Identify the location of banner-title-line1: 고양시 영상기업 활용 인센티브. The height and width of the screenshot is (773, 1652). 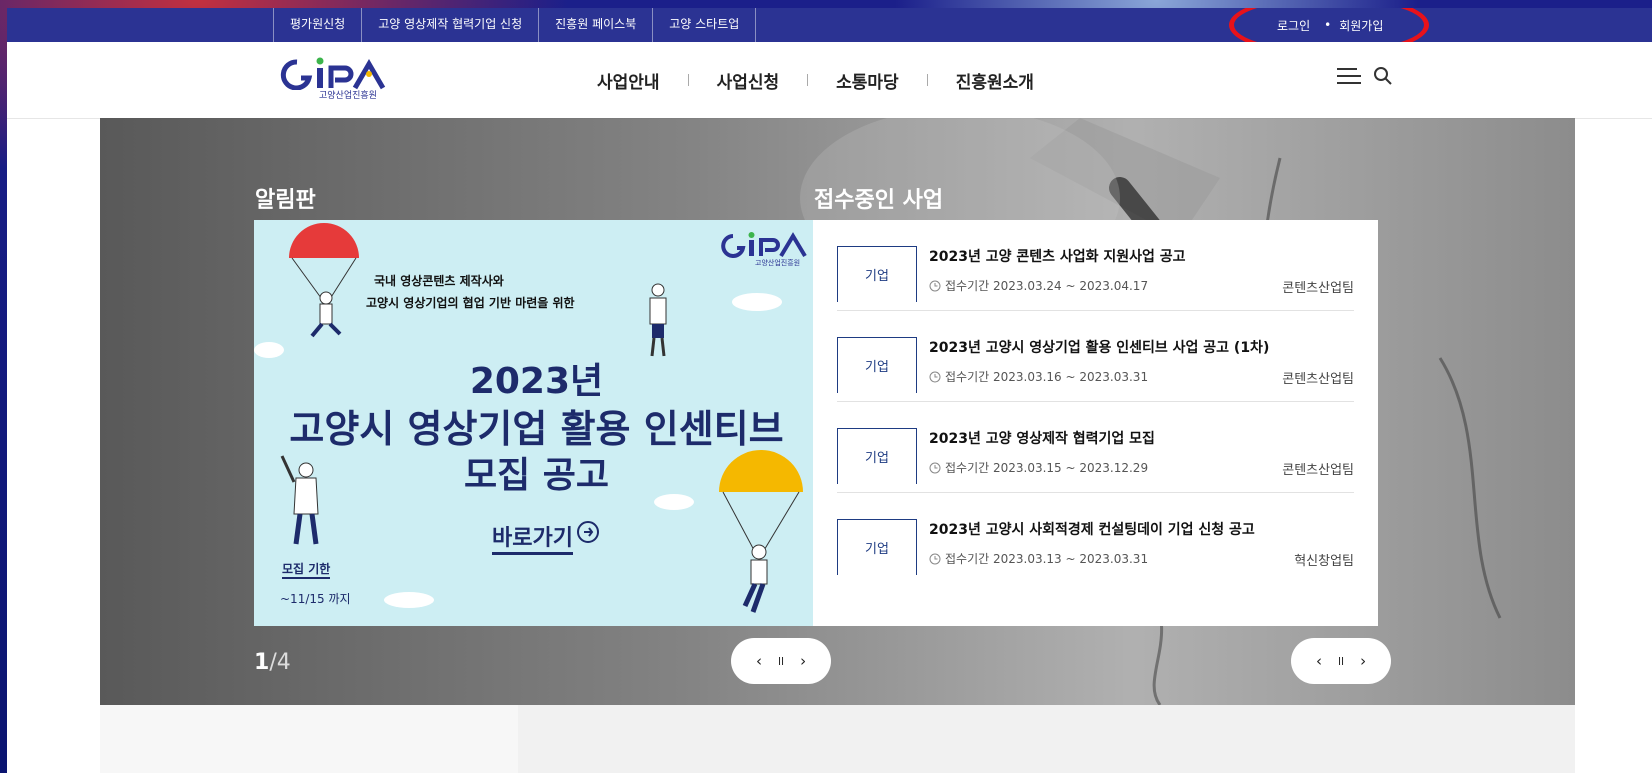
(536, 429).